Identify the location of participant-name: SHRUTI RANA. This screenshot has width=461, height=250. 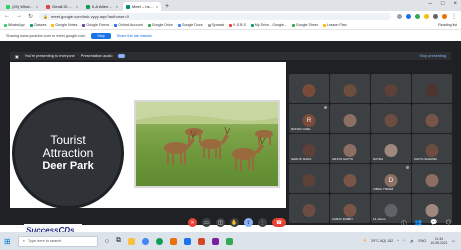
(301, 159).